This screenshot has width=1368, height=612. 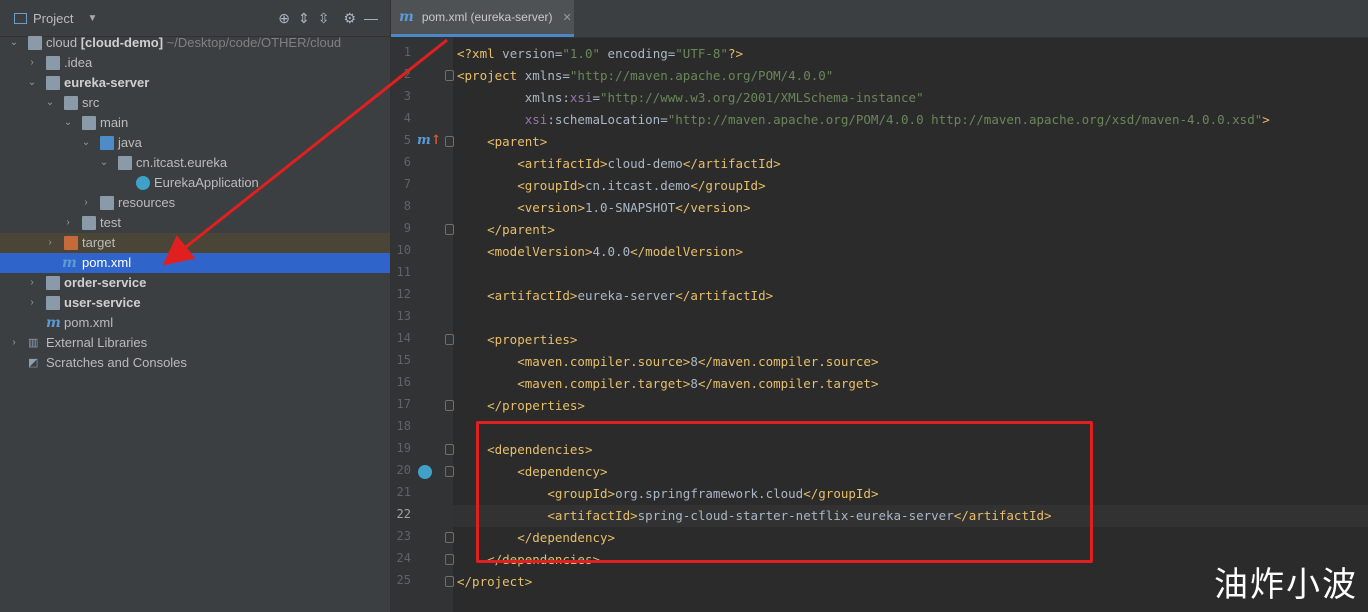 What do you see at coordinates (403, 360) in the screenshot?
I see `line-number: 15` at bounding box center [403, 360].